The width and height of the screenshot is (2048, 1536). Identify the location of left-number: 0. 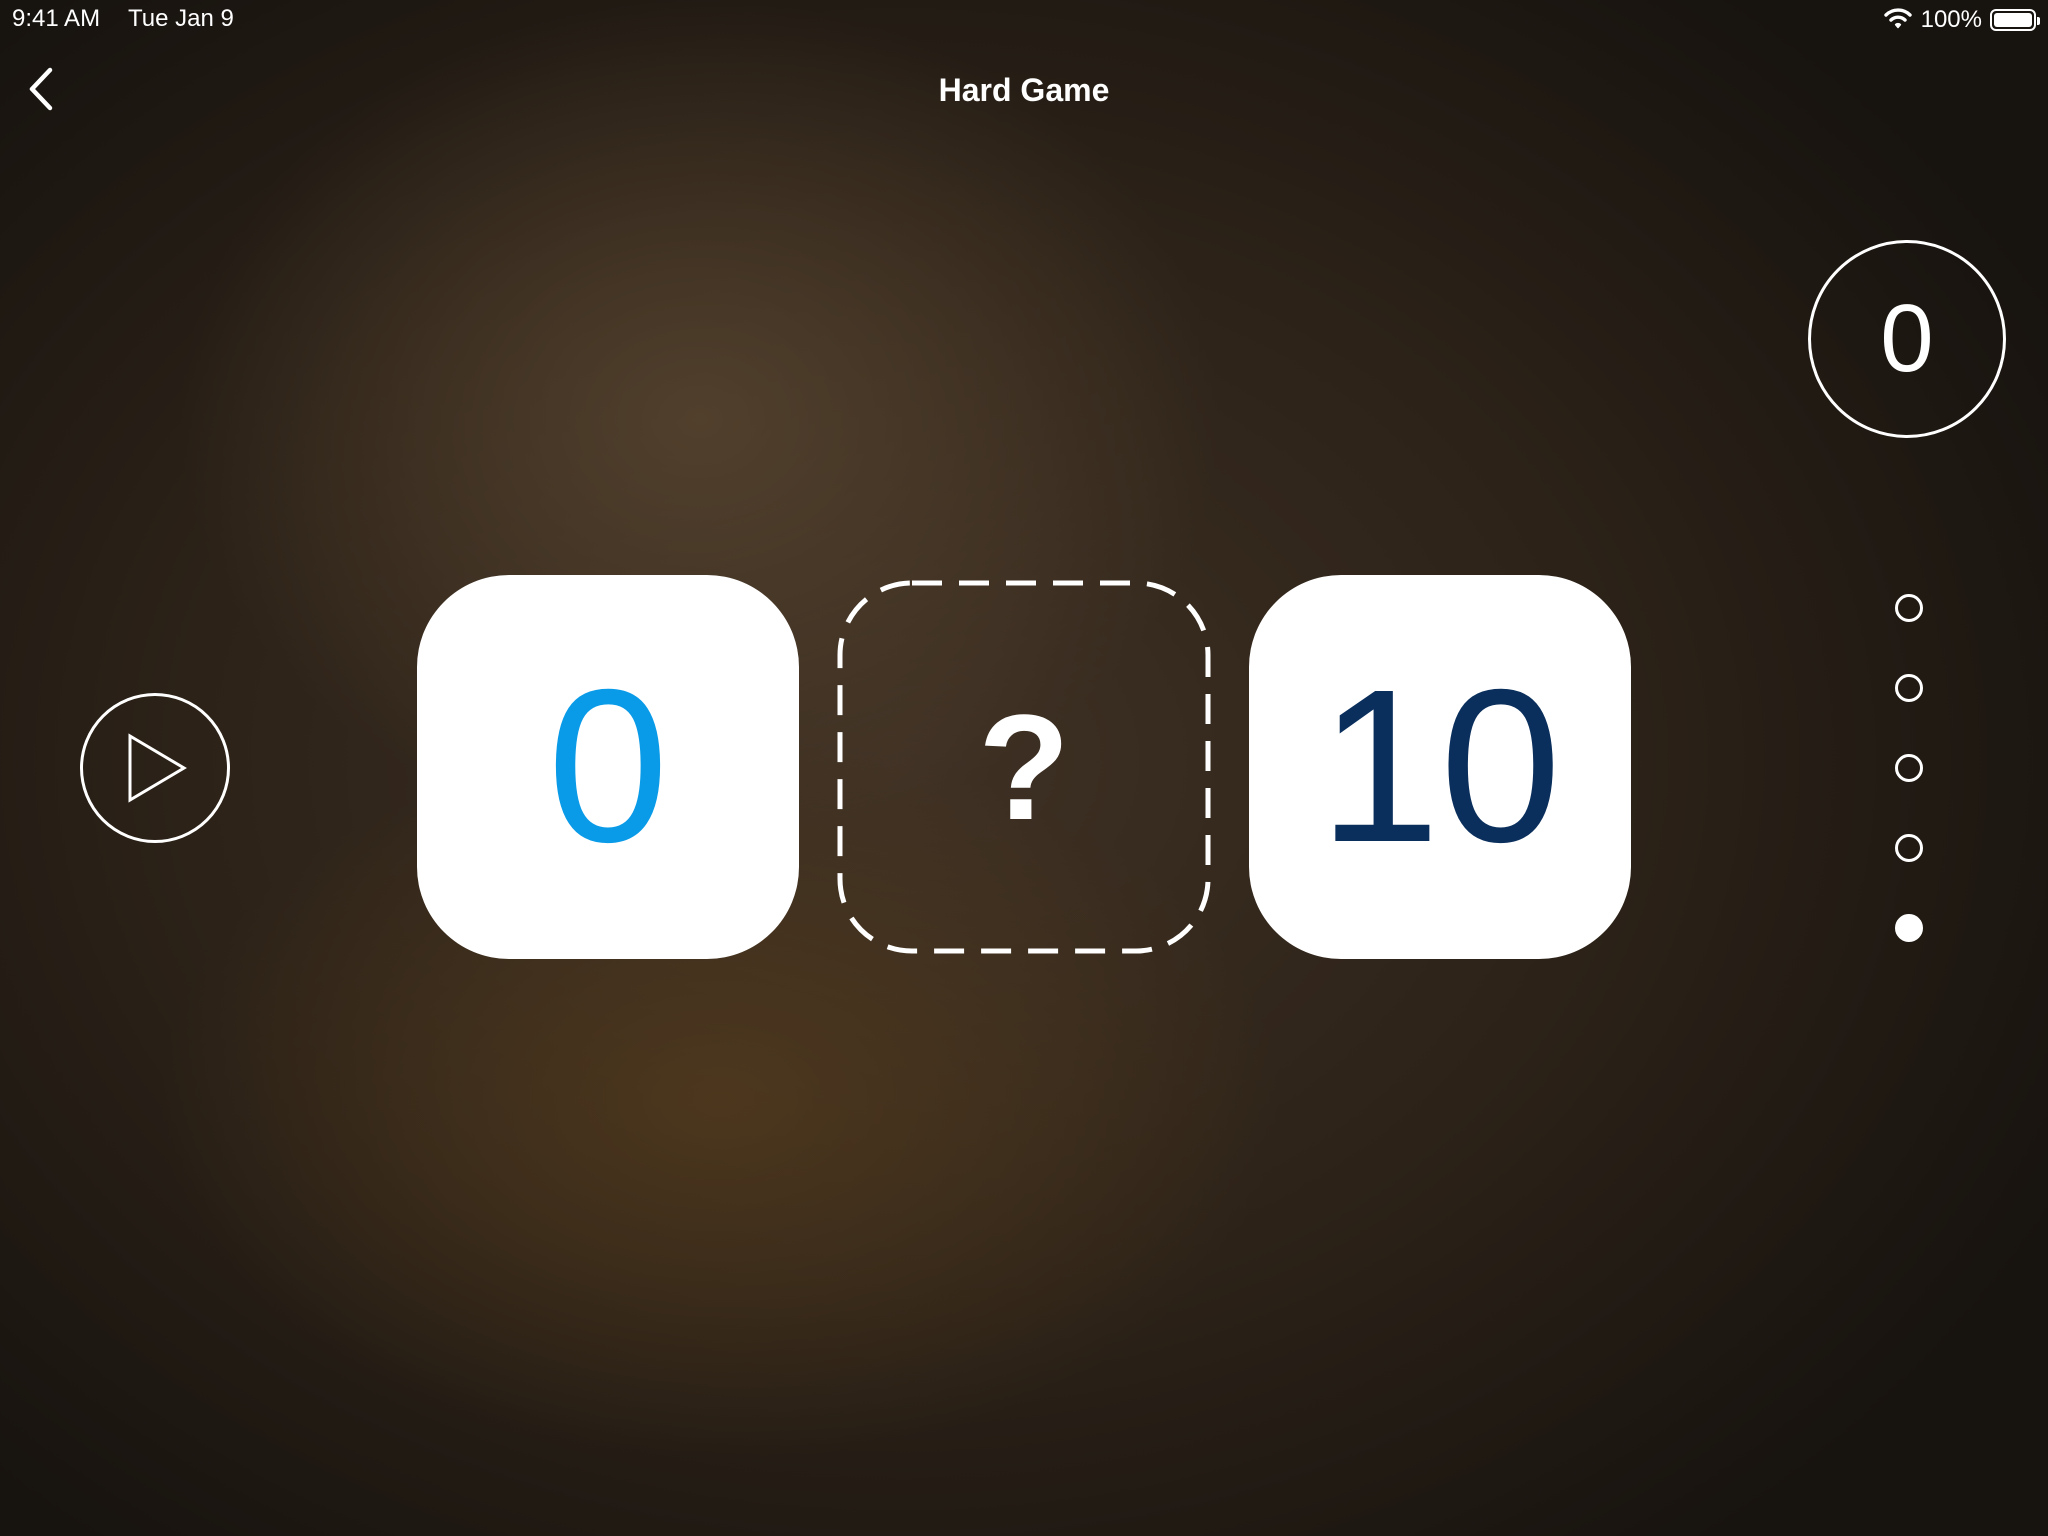
(608, 766).